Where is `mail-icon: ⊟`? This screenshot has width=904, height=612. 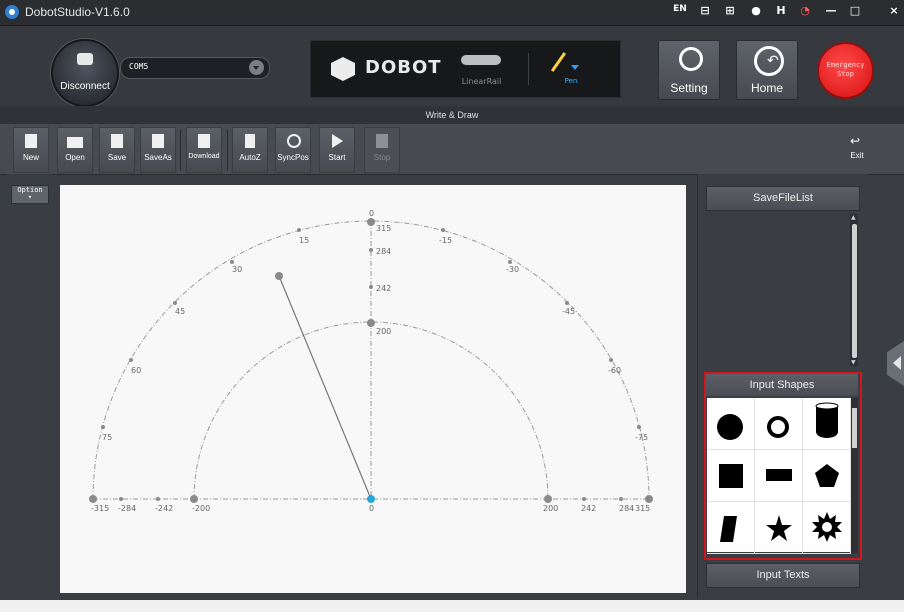 mail-icon: ⊟ is located at coordinates (705, 10).